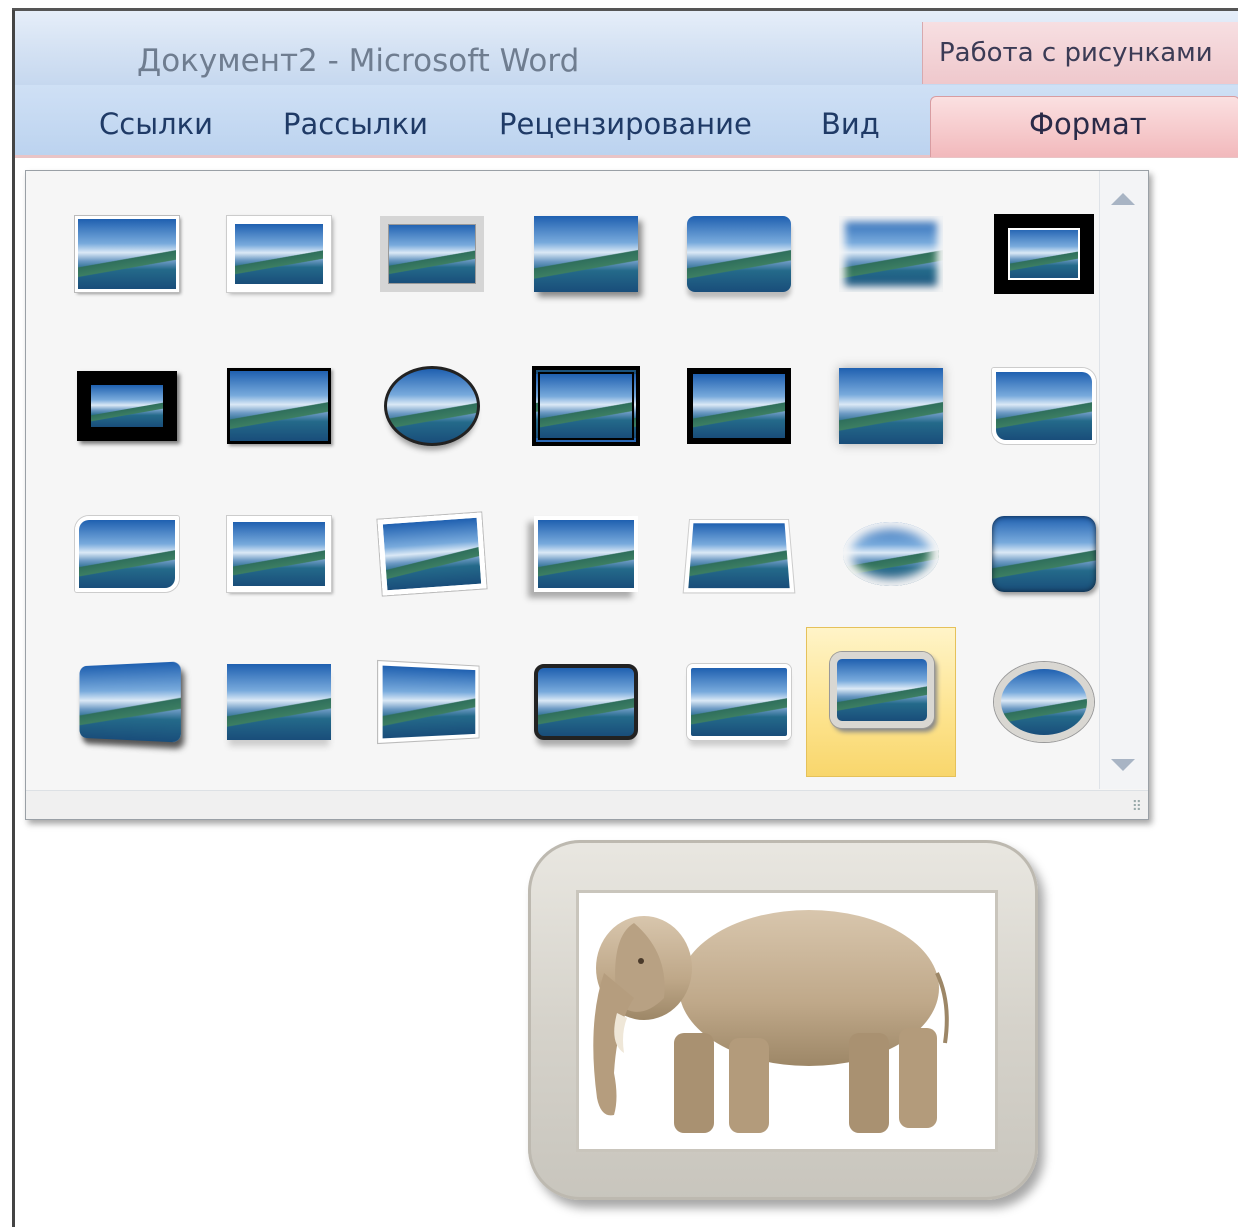 Image resolution: width=1238 pixels, height=1227 pixels. What do you see at coordinates (1137, 807) in the screenshot?
I see `resize-grip-icon: ⠿` at bounding box center [1137, 807].